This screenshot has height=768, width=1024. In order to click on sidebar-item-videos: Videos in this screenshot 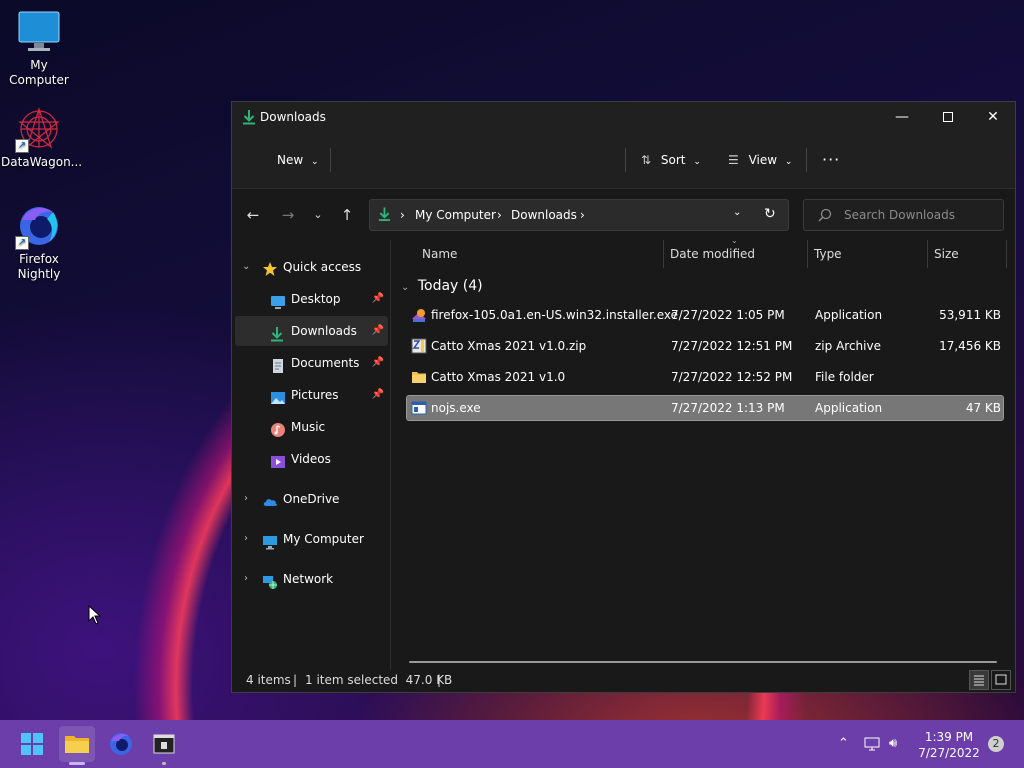, I will do `click(311, 459)`.